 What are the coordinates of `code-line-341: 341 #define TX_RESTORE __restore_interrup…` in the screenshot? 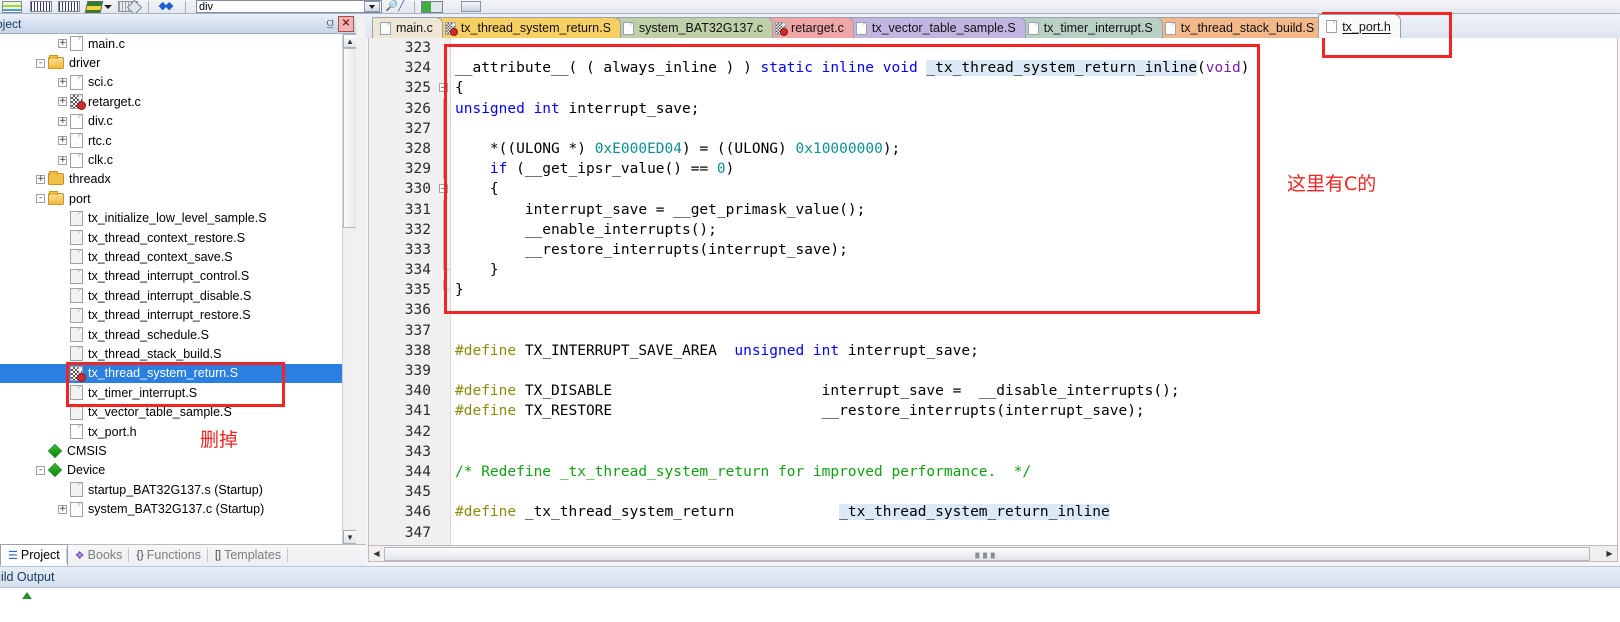 It's located at (993, 411).